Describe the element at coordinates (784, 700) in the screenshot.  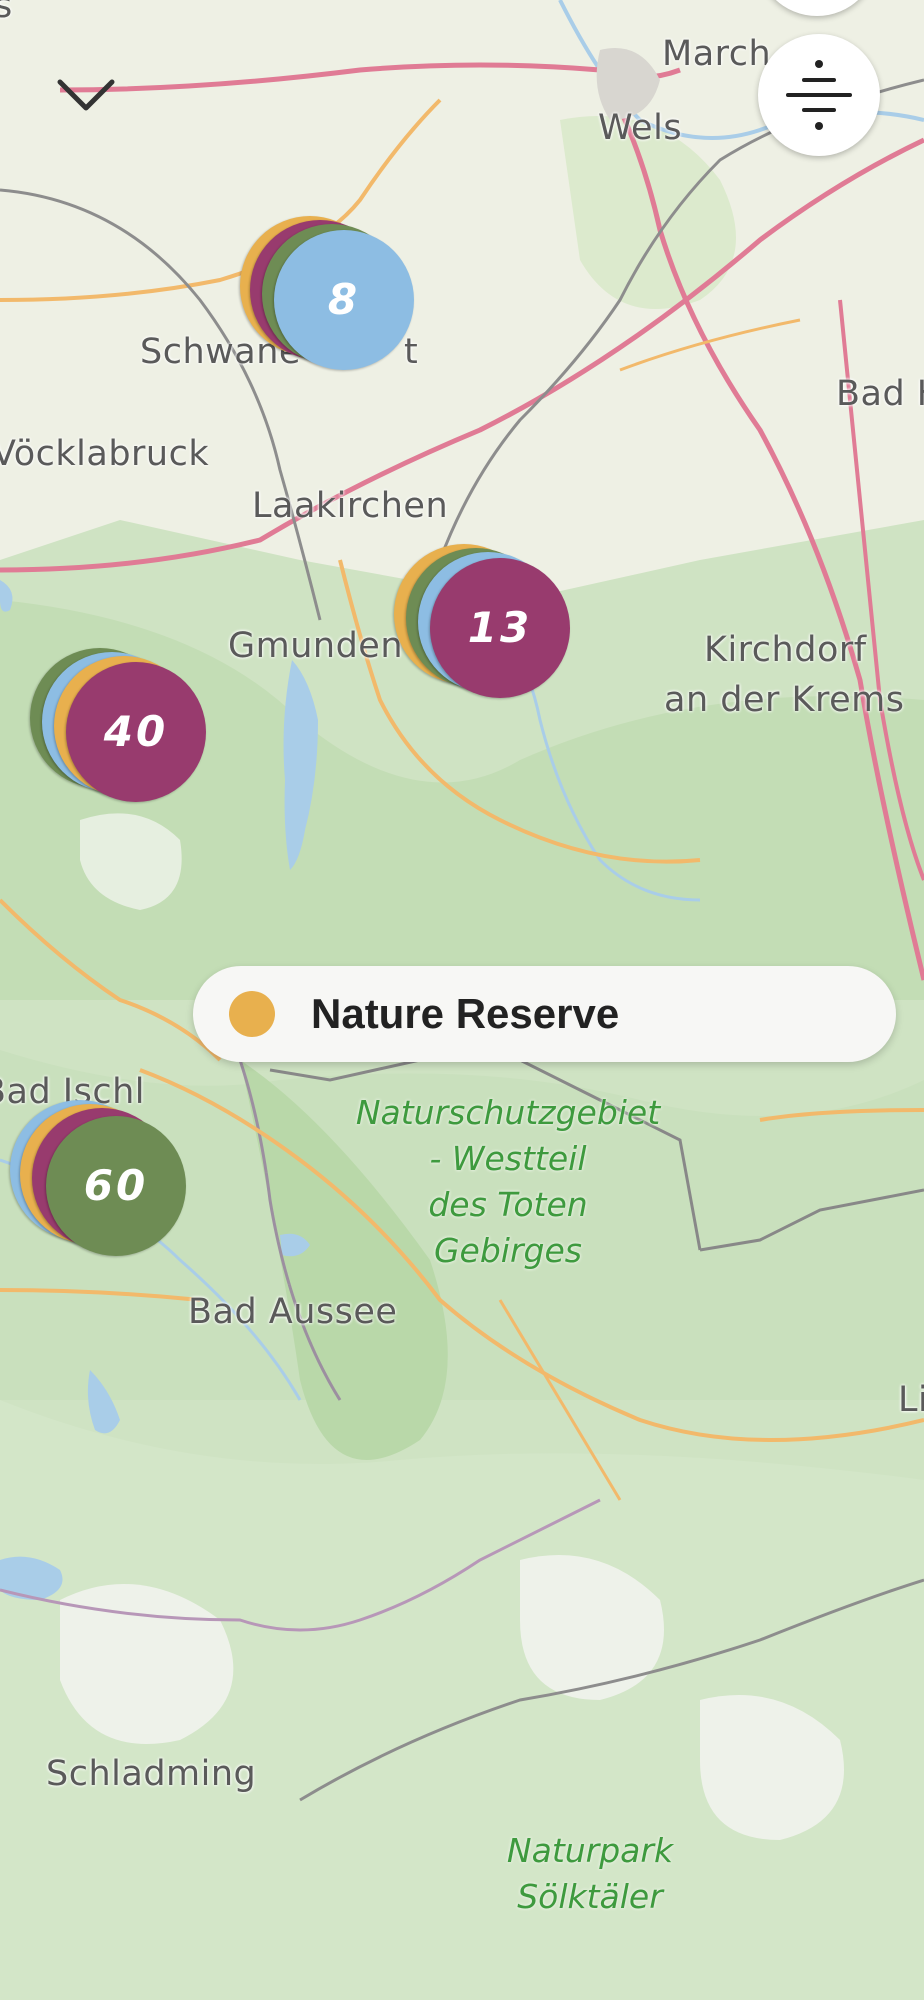
I see `place-label: an der Krems` at that location.